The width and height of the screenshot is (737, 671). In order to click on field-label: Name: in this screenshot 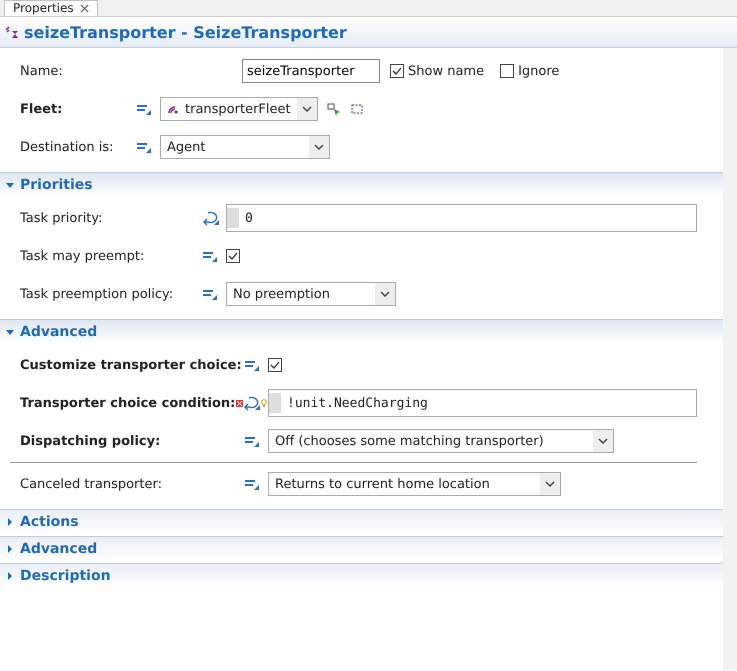, I will do `click(42, 71)`.